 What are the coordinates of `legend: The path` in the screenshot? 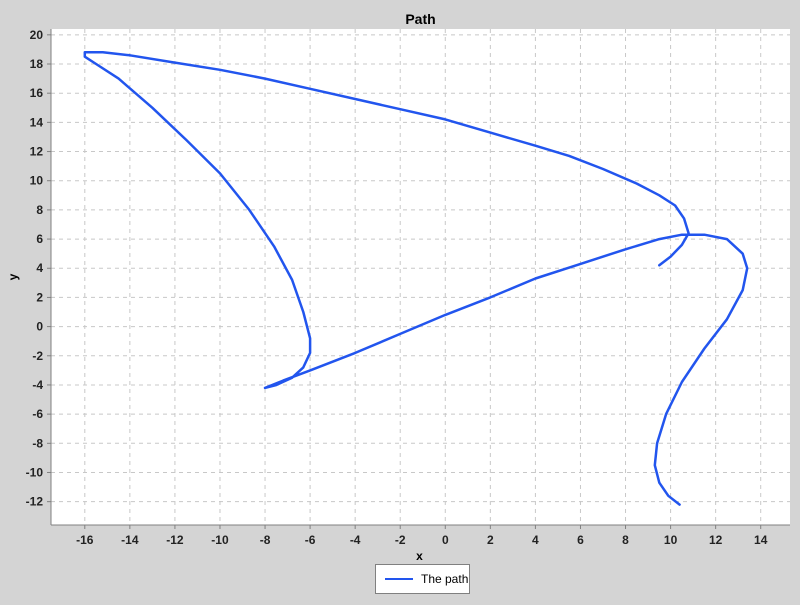 It's located at (422, 579).